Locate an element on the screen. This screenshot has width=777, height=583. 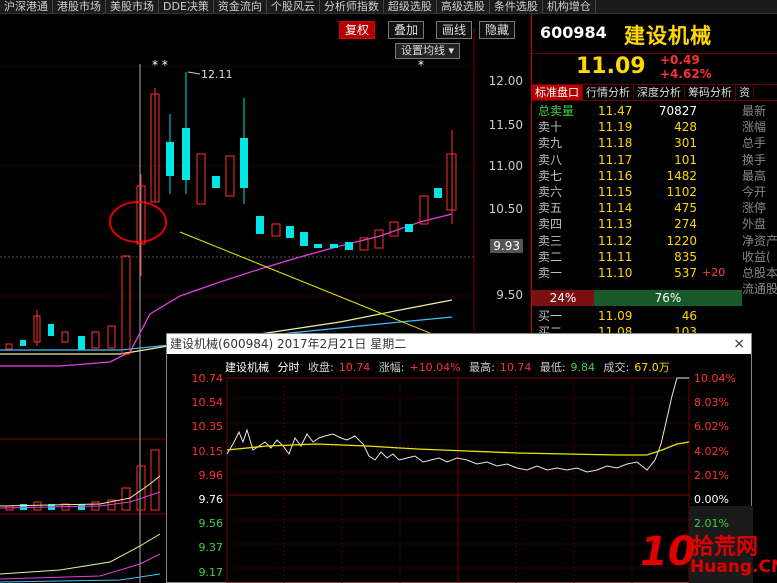
order-row: 买一 11.09 46 is located at coordinates (637, 316).